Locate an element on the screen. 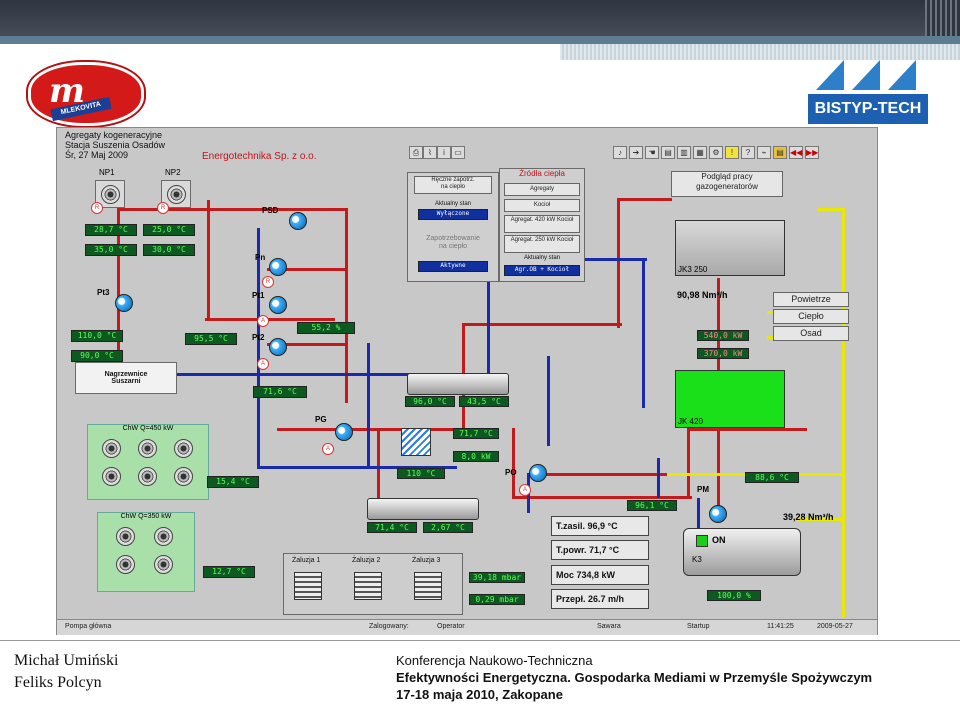  chart-icon: ⌇ is located at coordinates (430, 152).